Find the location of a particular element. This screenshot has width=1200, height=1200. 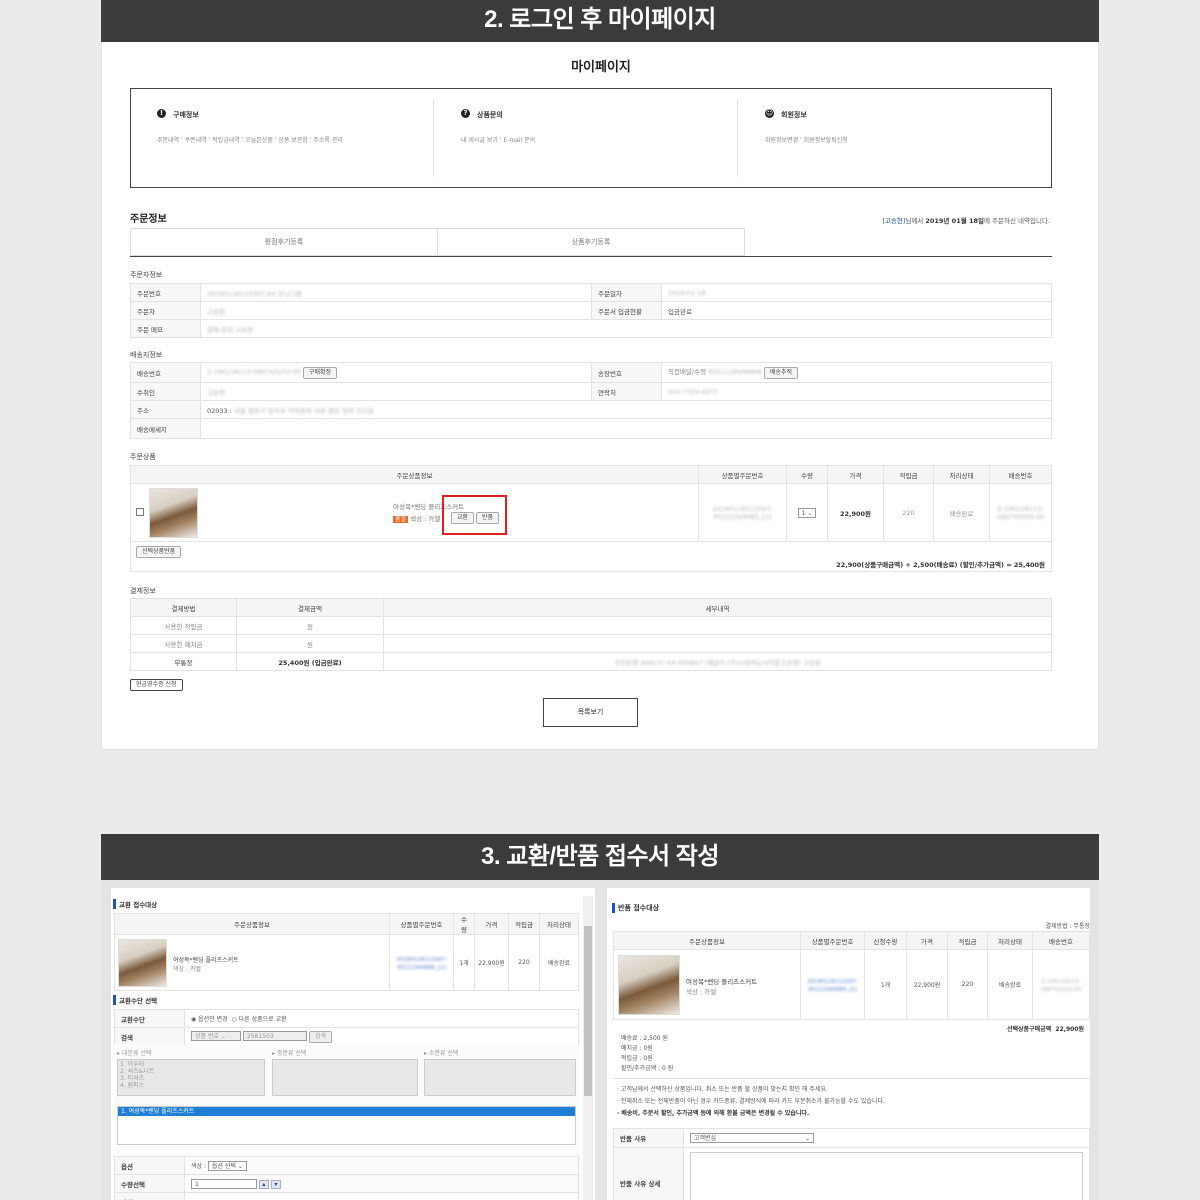

order-info-title: 주문정보 is located at coordinates (148, 219).